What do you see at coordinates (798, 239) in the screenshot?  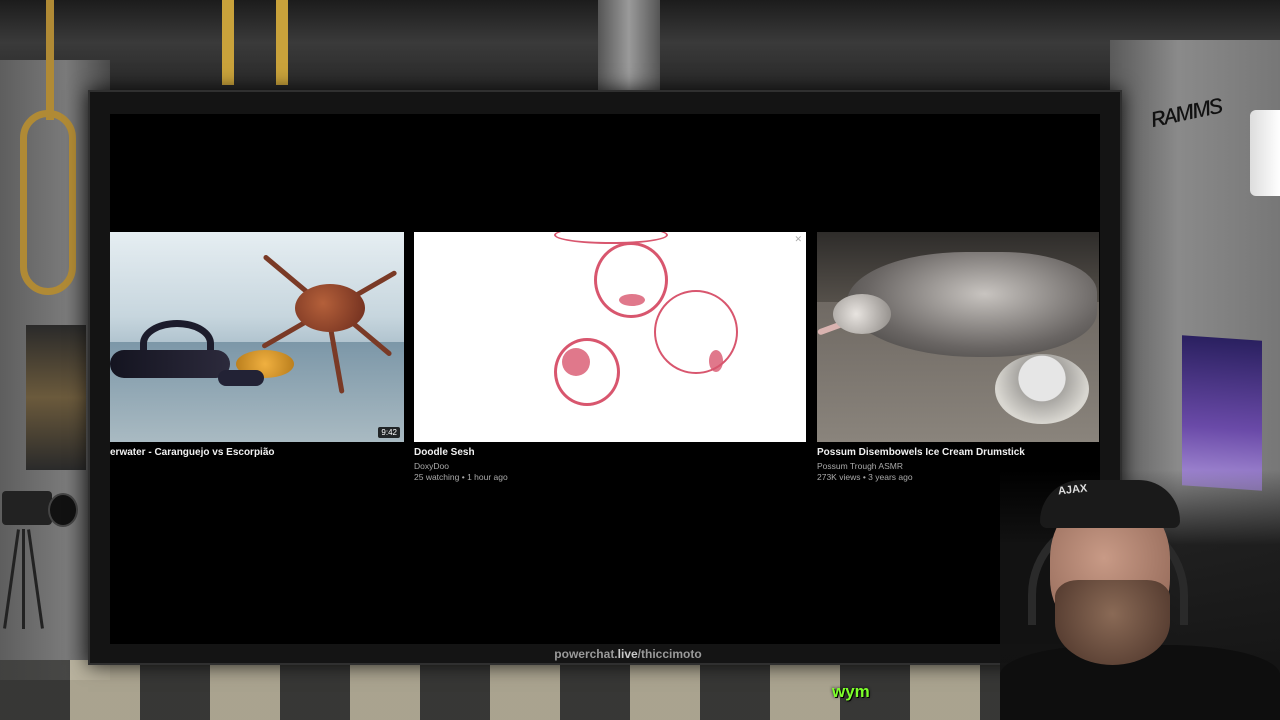 I see `close-icon: ✕` at bounding box center [798, 239].